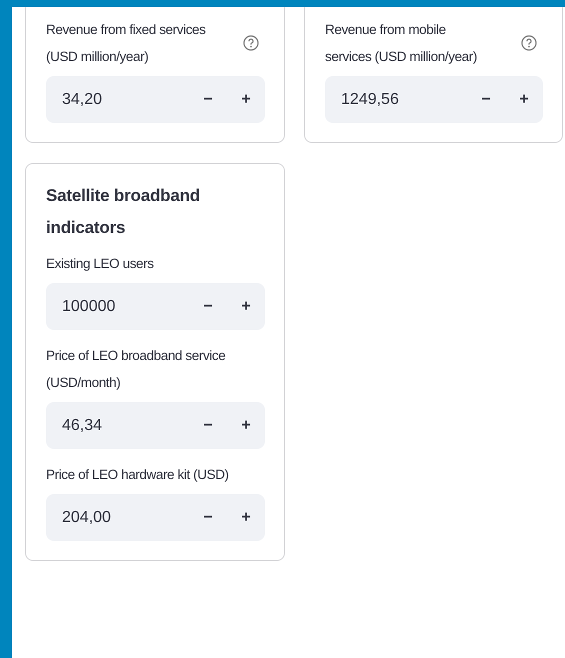 The width and height of the screenshot is (565, 658). Describe the element at coordinates (137, 475) in the screenshot. I see `field-label: Price of LEO hardware kit (USD)` at that location.